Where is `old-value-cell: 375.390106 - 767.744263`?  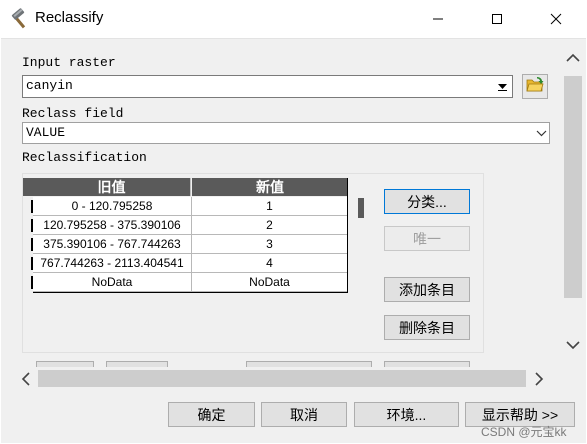
old-value-cell: 375.390106 - 767.744263 is located at coordinates (112, 244).